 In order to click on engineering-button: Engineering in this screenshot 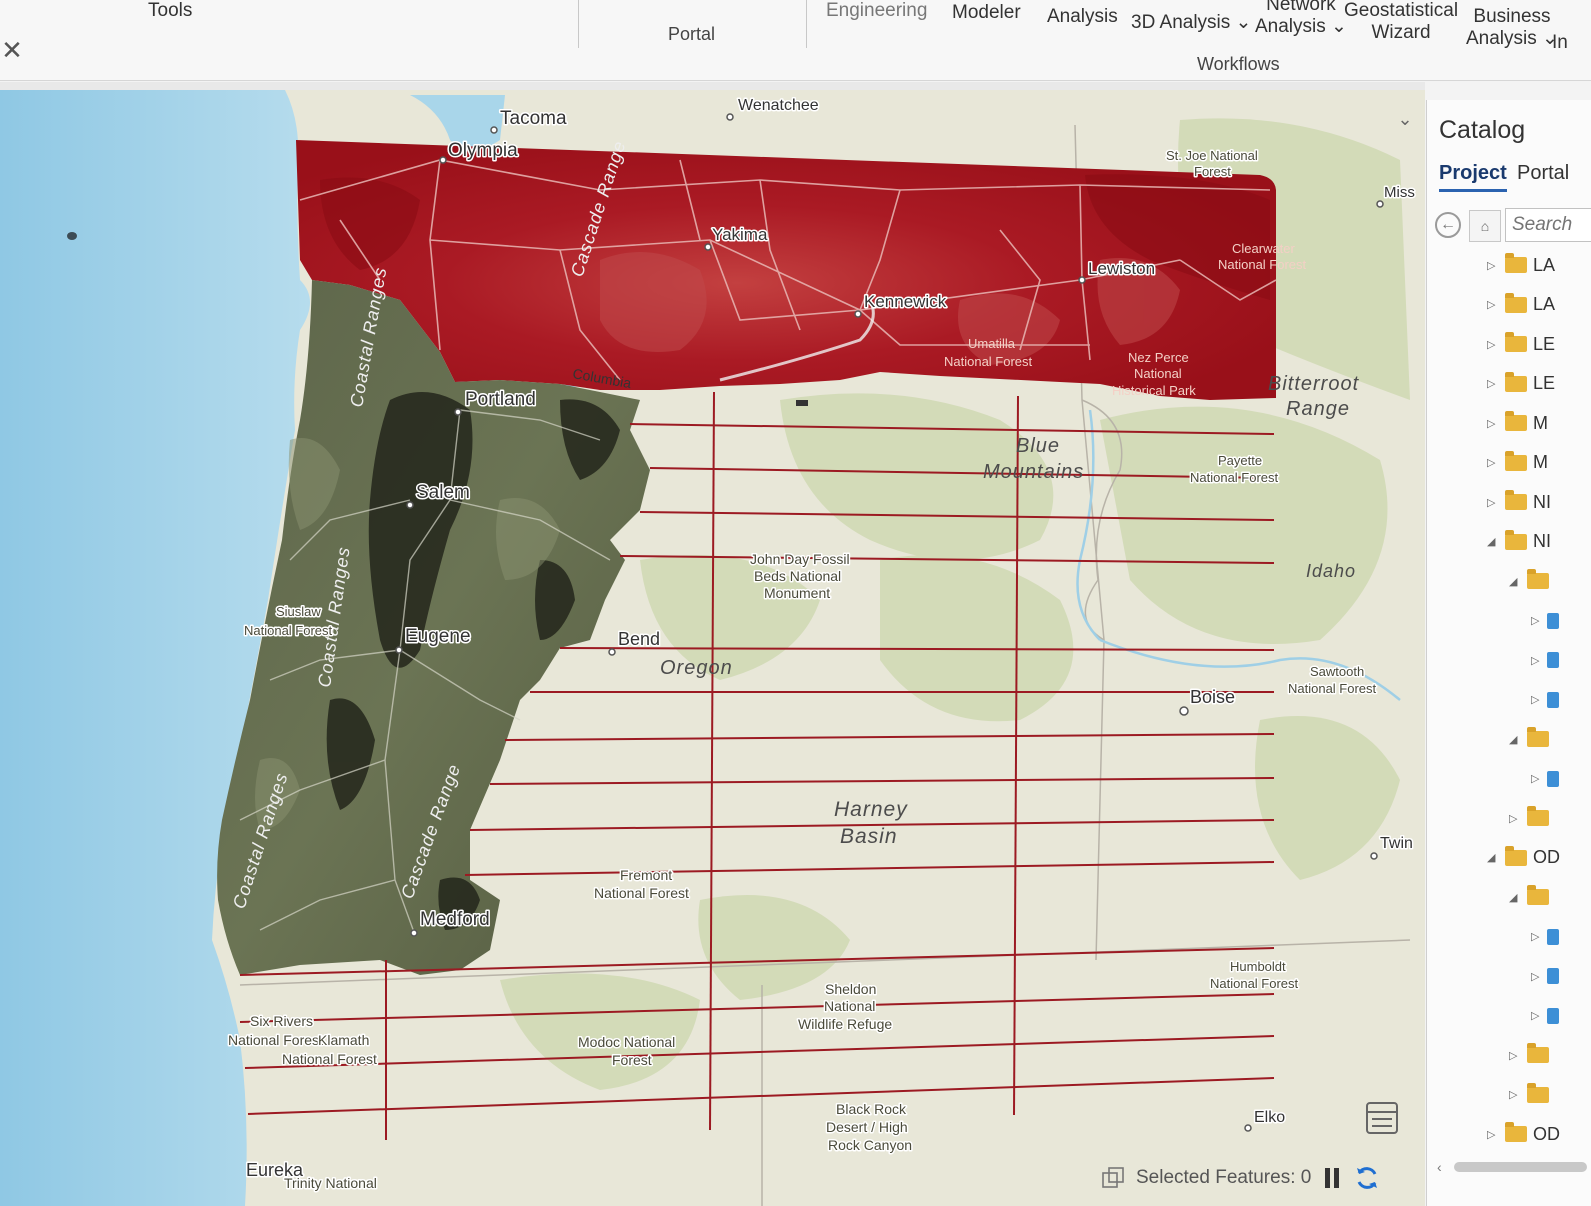, I will do `click(876, 11)`.